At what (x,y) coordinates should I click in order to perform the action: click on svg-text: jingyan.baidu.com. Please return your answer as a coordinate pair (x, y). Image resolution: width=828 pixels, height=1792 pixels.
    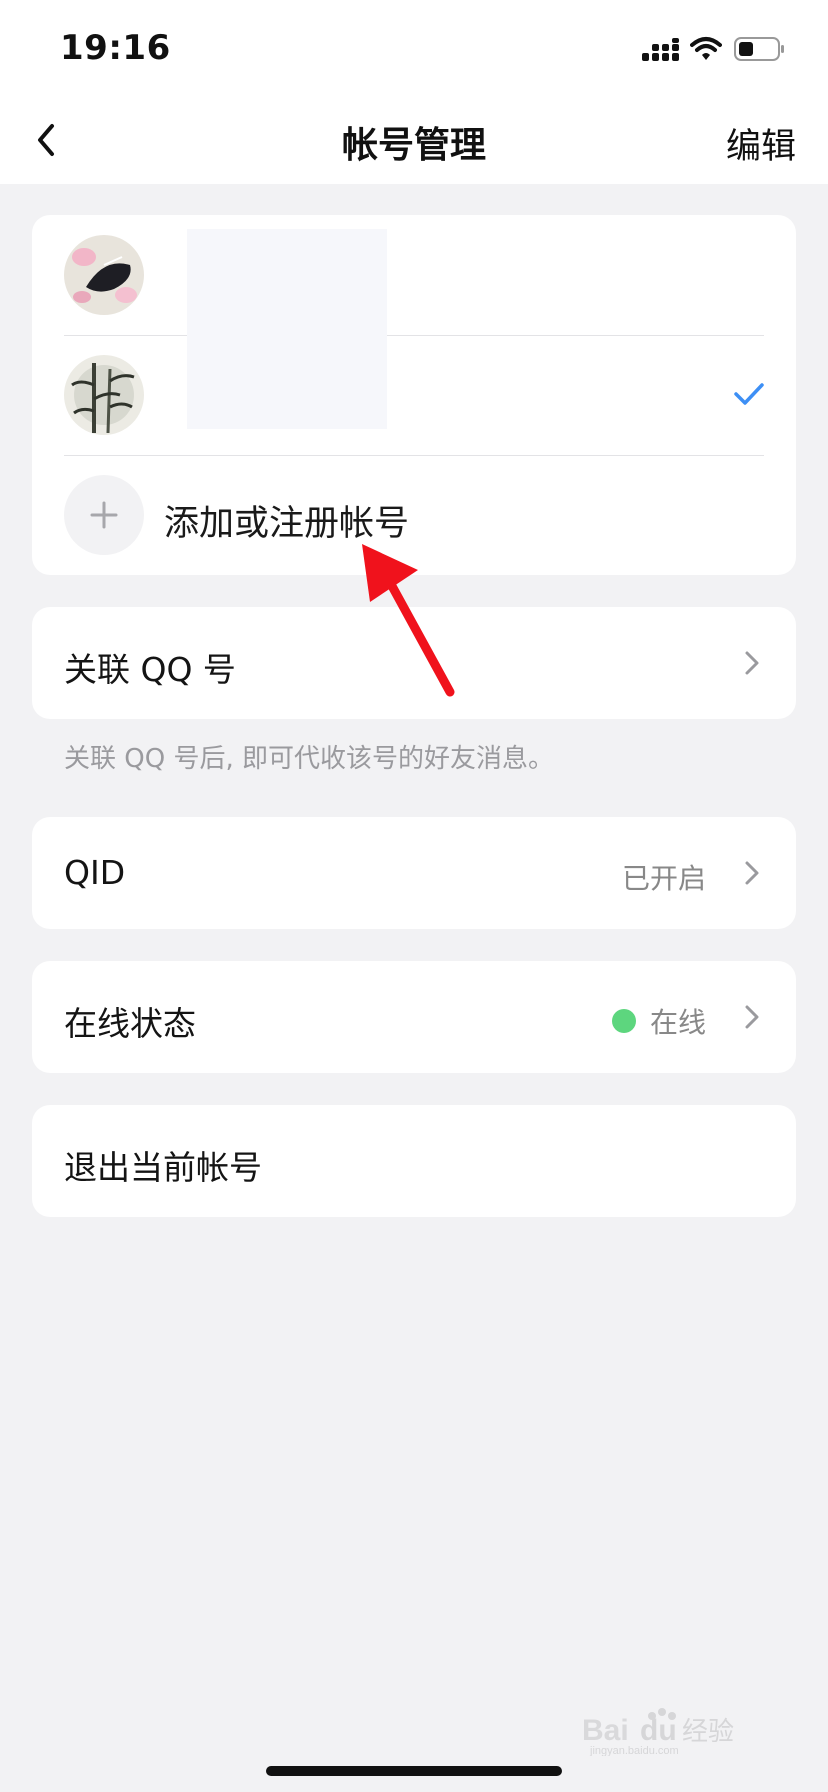
    Looking at the image, I should click on (634, 1750).